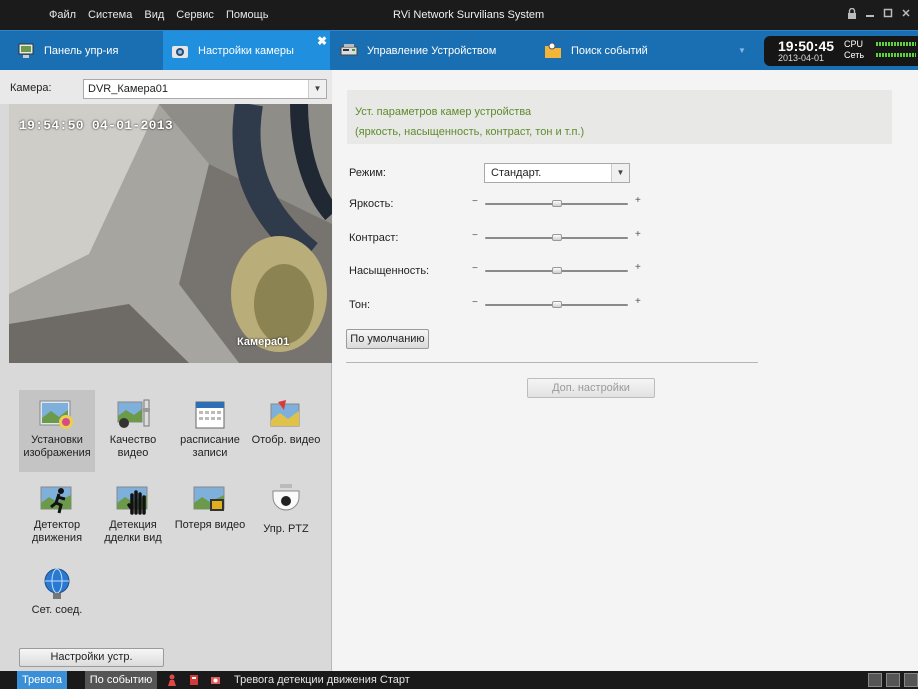  Describe the element at coordinates (371, 204) in the screenshot. I see `brightness-label: Яркость:` at that location.